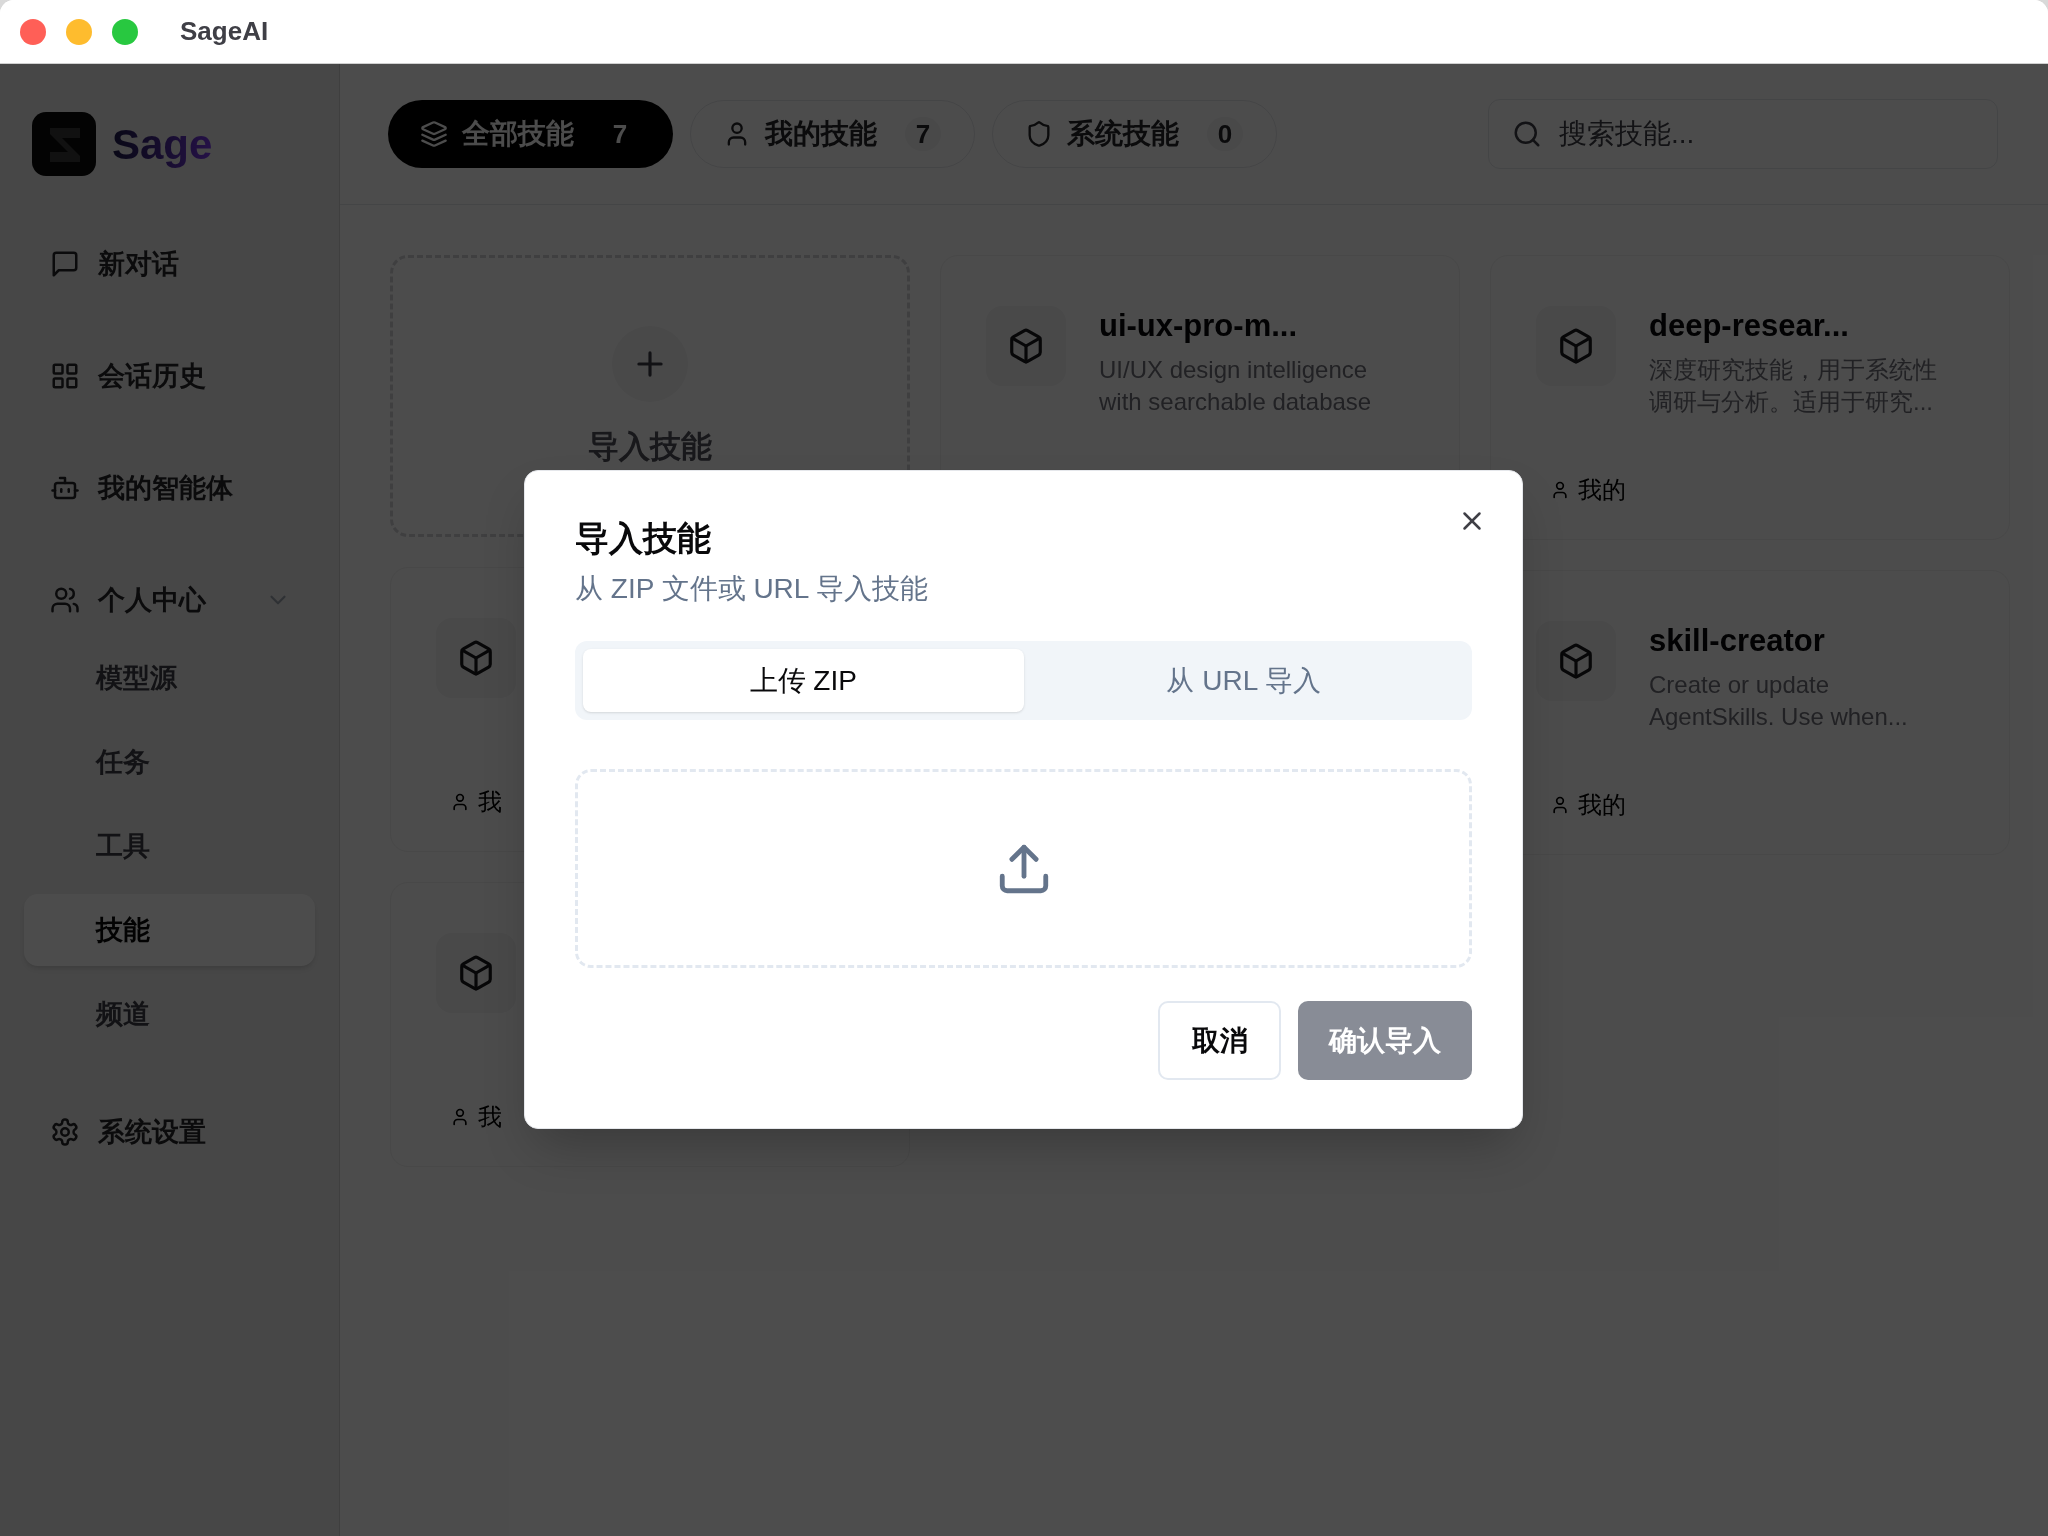 This screenshot has height=1536, width=2048. Describe the element at coordinates (224, 31) in the screenshot. I see `window-title: SageAI` at that location.